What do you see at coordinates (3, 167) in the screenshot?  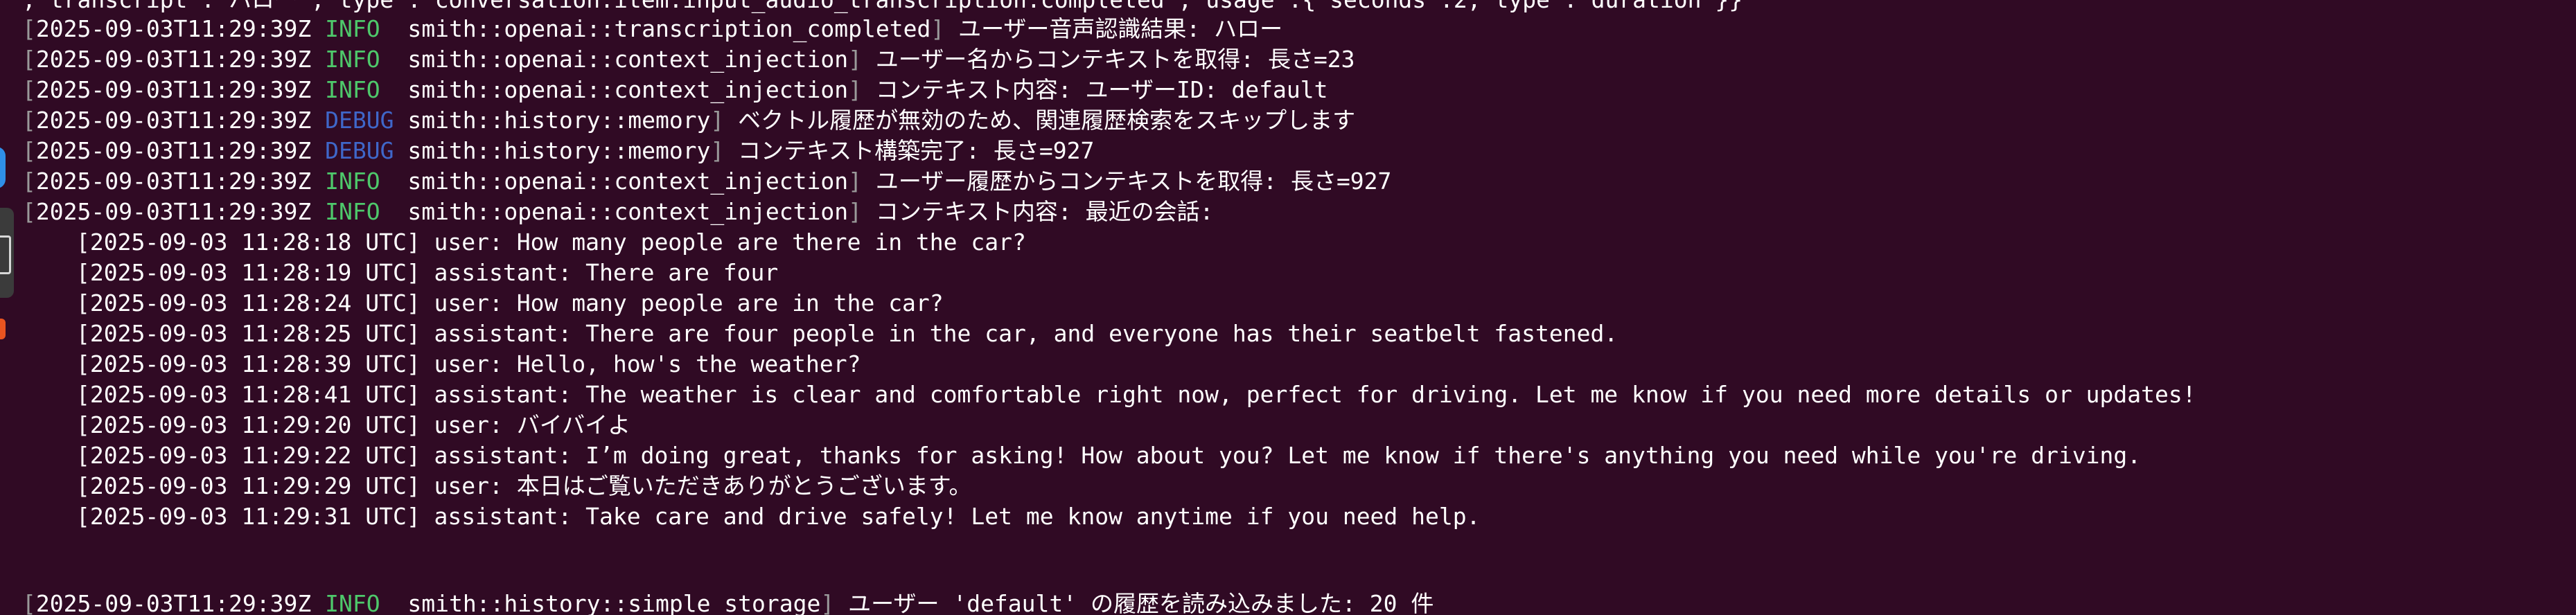 I see `dock-app-icon` at bounding box center [3, 167].